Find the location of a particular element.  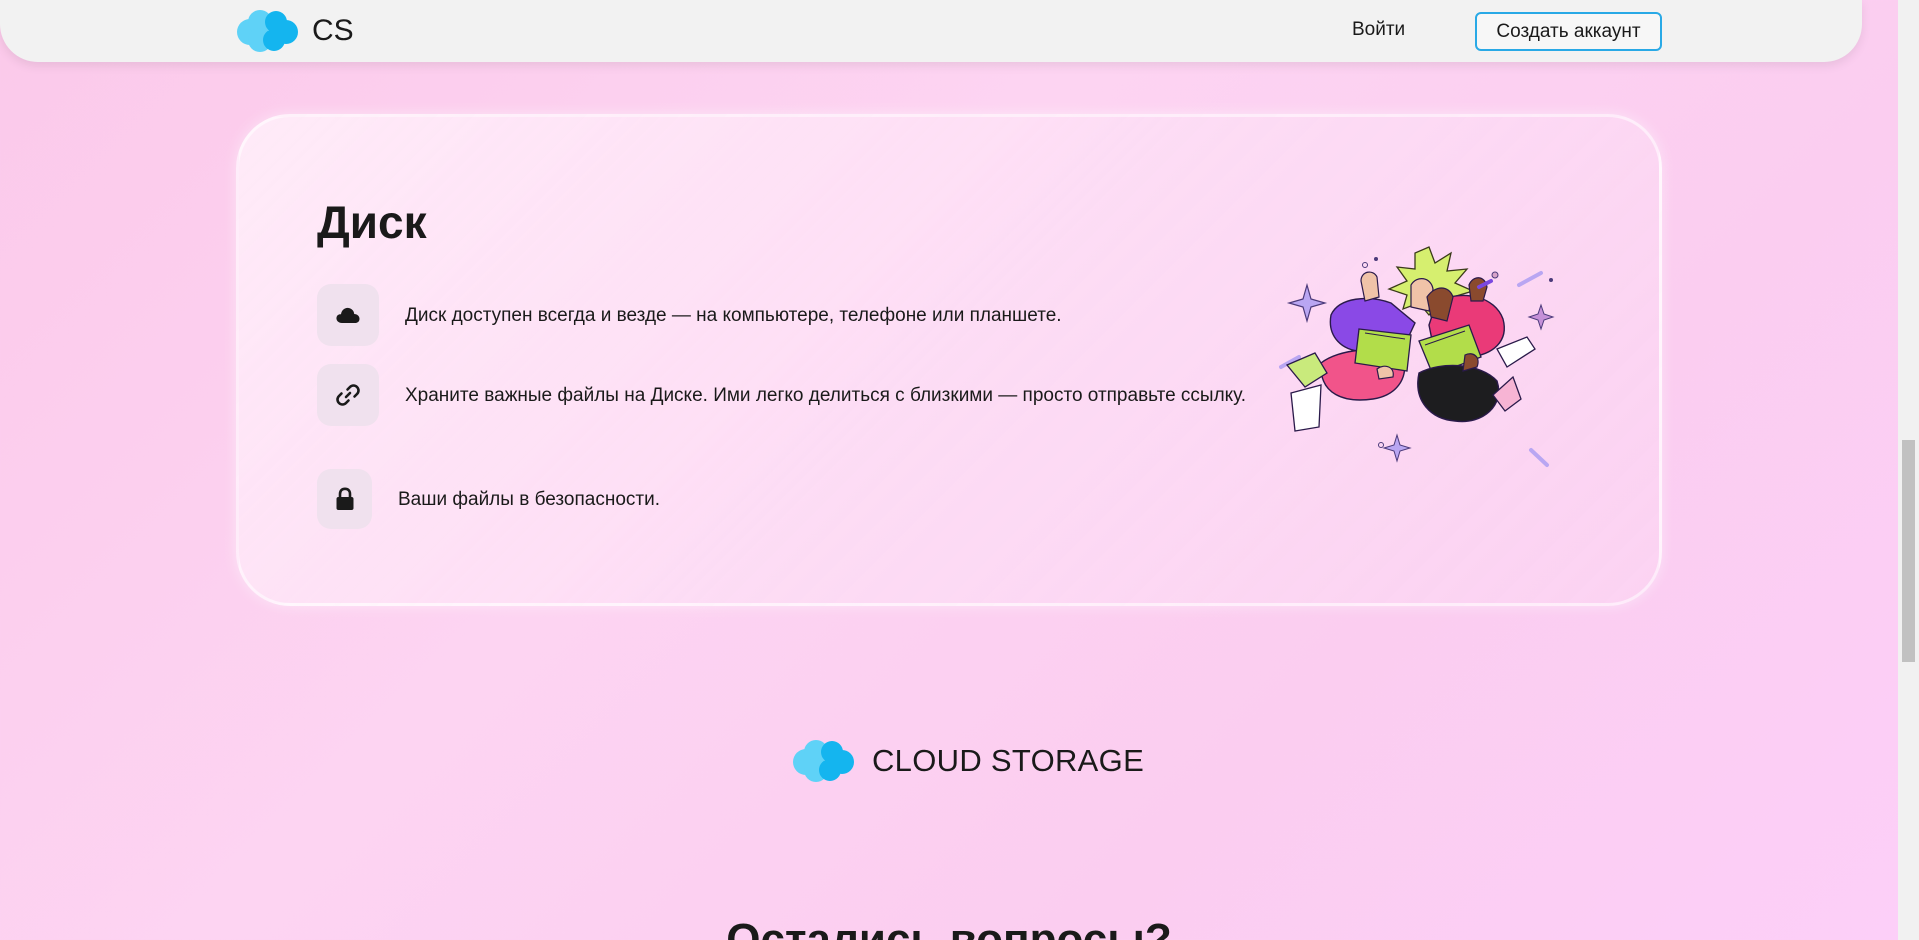

cloud-icon is located at coordinates (348, 315).